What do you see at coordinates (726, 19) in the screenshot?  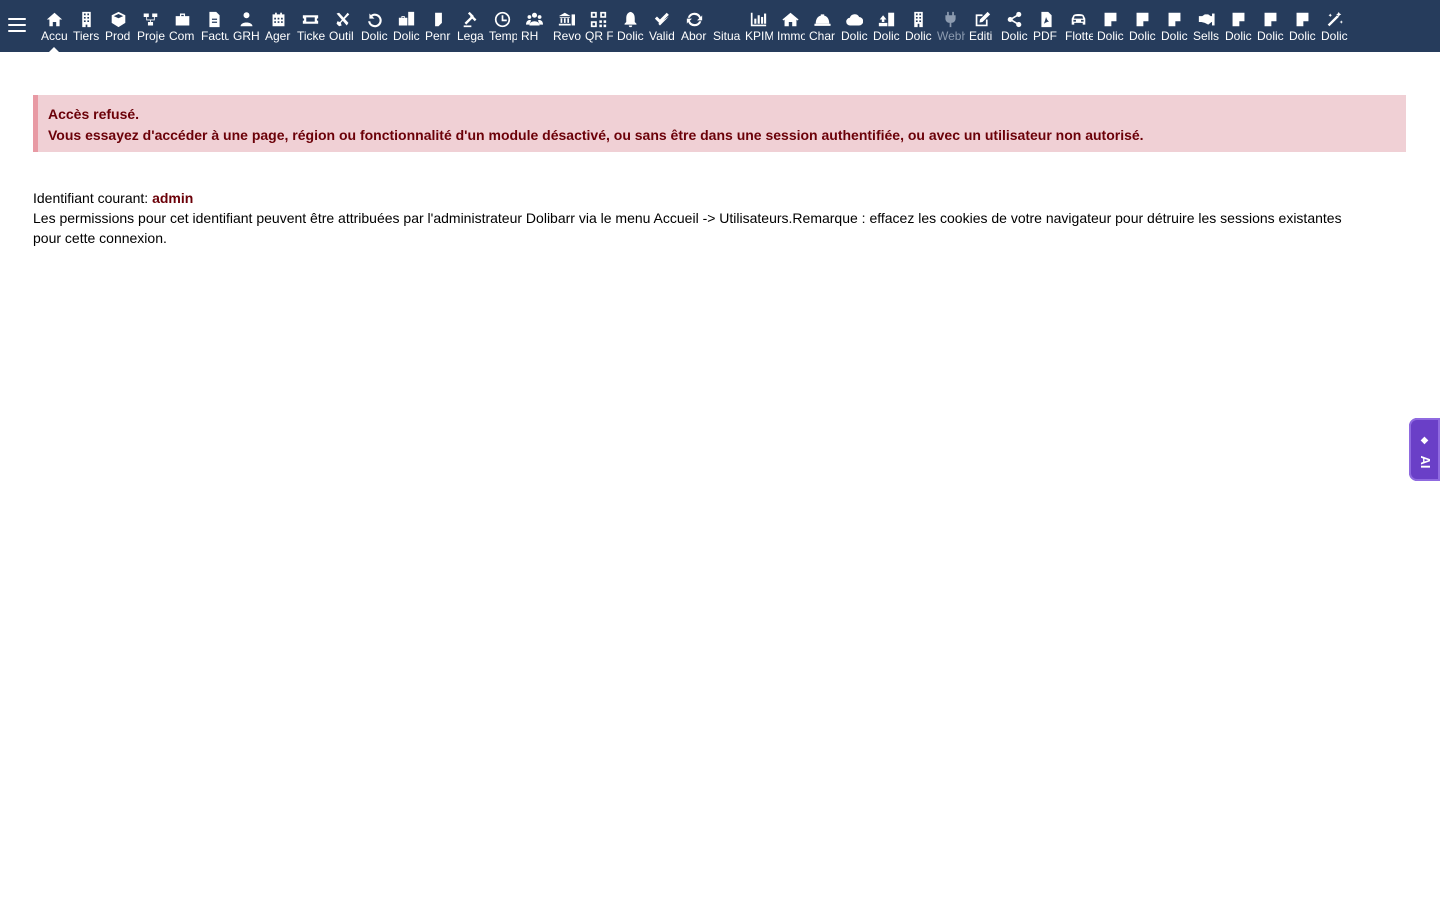 I see `blank-icon` at bounding box center [726, 19].